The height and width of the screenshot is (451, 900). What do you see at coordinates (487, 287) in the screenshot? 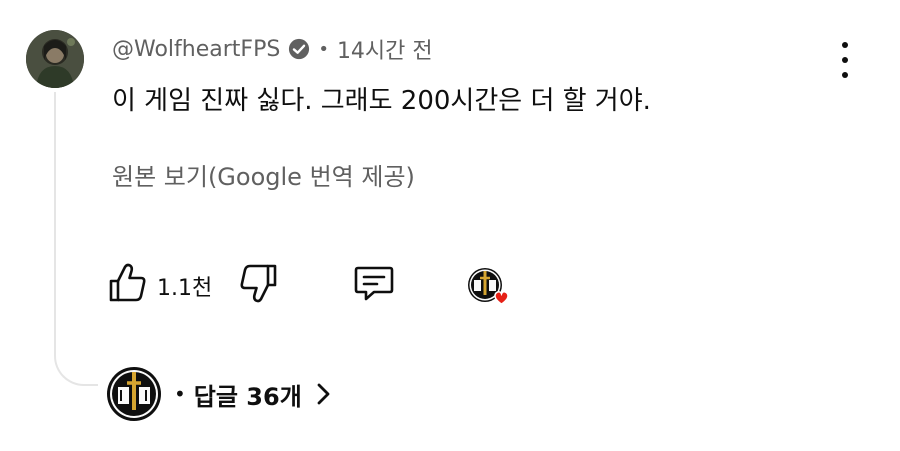
I see `creator-heart-icon` at bounding box center [487, 287].